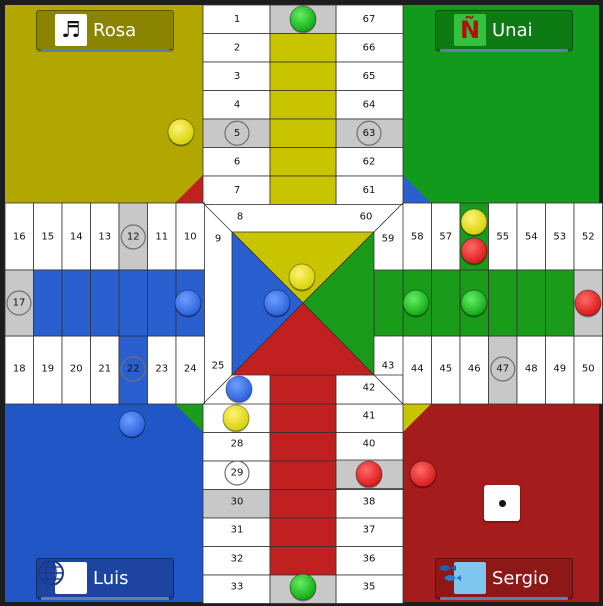  I want to click on player-label-sergio: Sergio, so click(504, 579).